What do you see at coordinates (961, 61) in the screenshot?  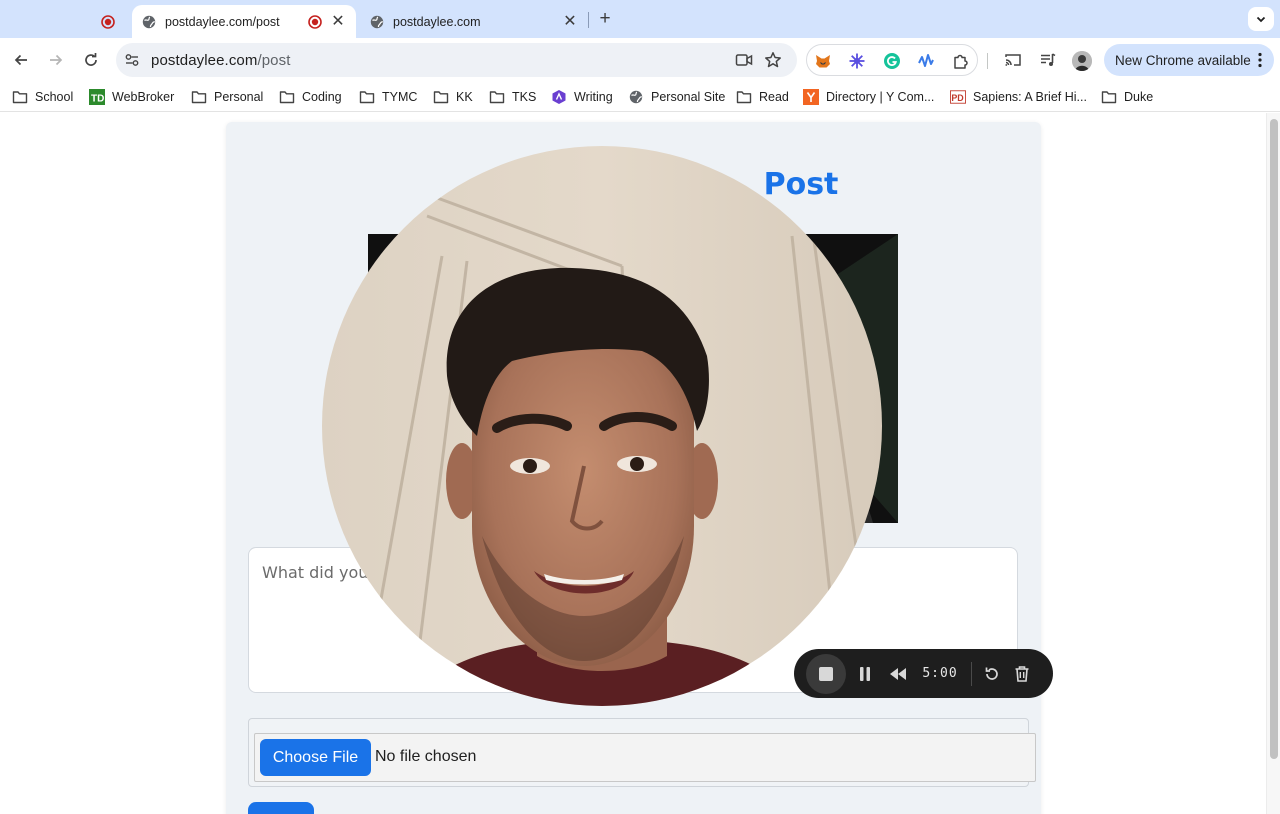 I see `puzzle-extensions-icon` at bounding box center [961, 61].